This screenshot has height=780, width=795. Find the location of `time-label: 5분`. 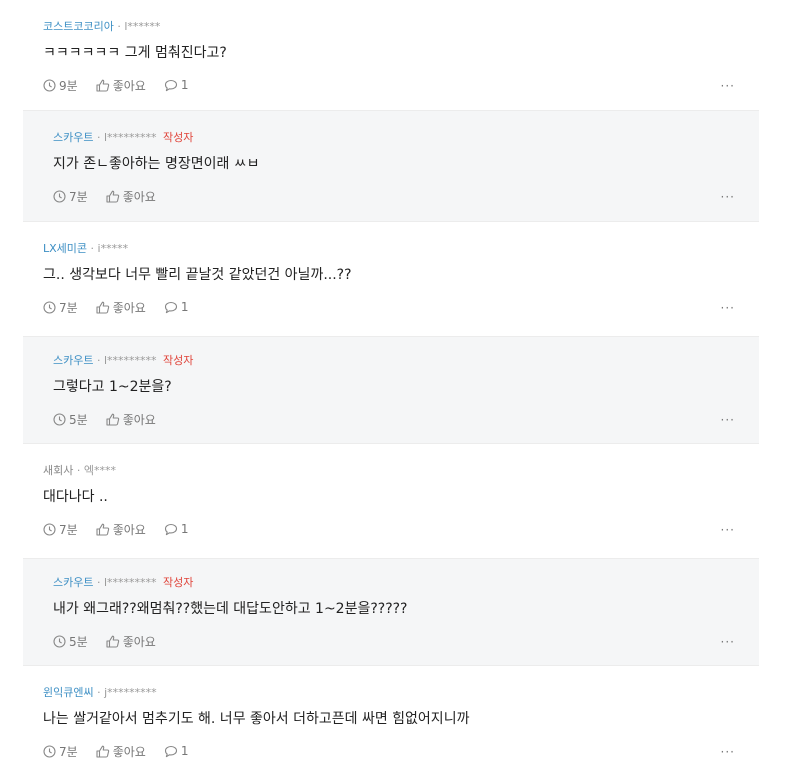

time-label: 5분 is located at coordinates (78, 419).